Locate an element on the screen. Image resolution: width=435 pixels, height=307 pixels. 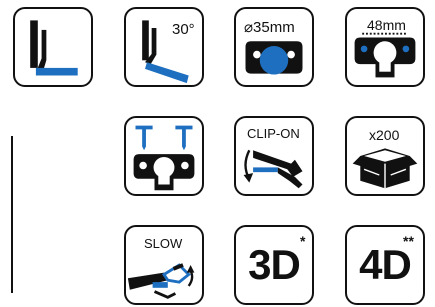
screw-mount-icon is located at coordinates (164, 156).